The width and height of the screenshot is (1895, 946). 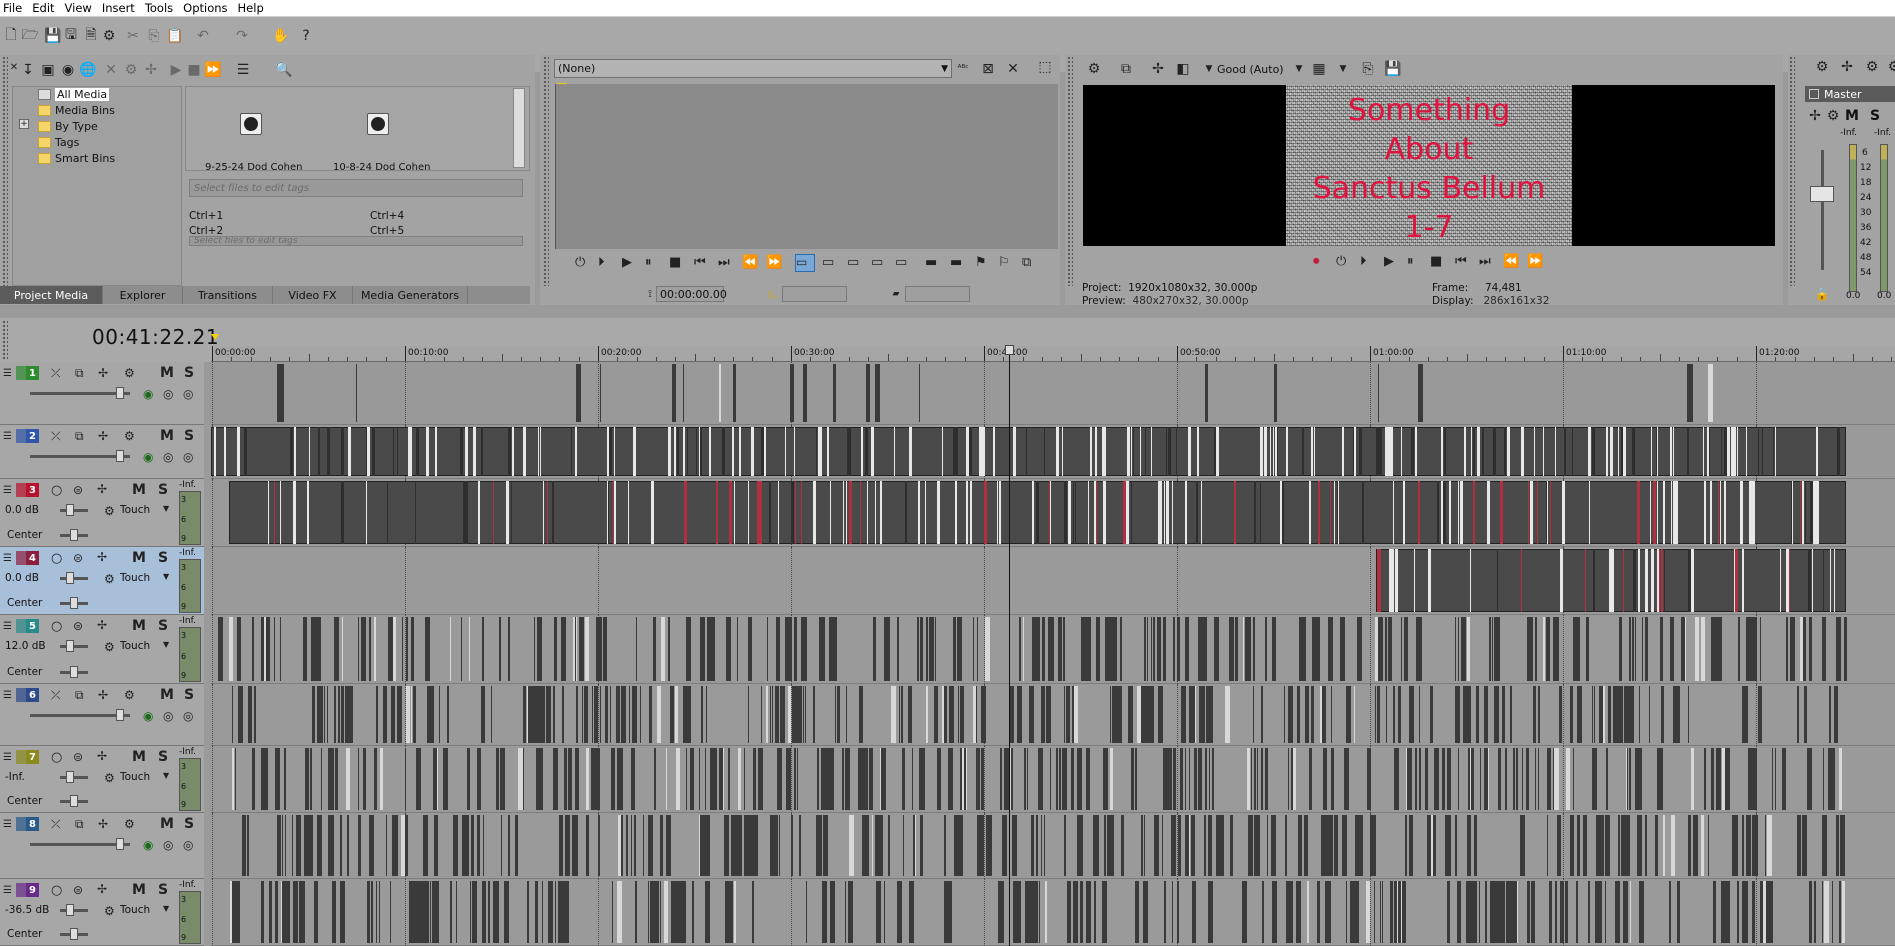 What do you see at coordinates (253, 8) in the screenshot?
I see `menu-help: Help` at bounding box center [253, 8].